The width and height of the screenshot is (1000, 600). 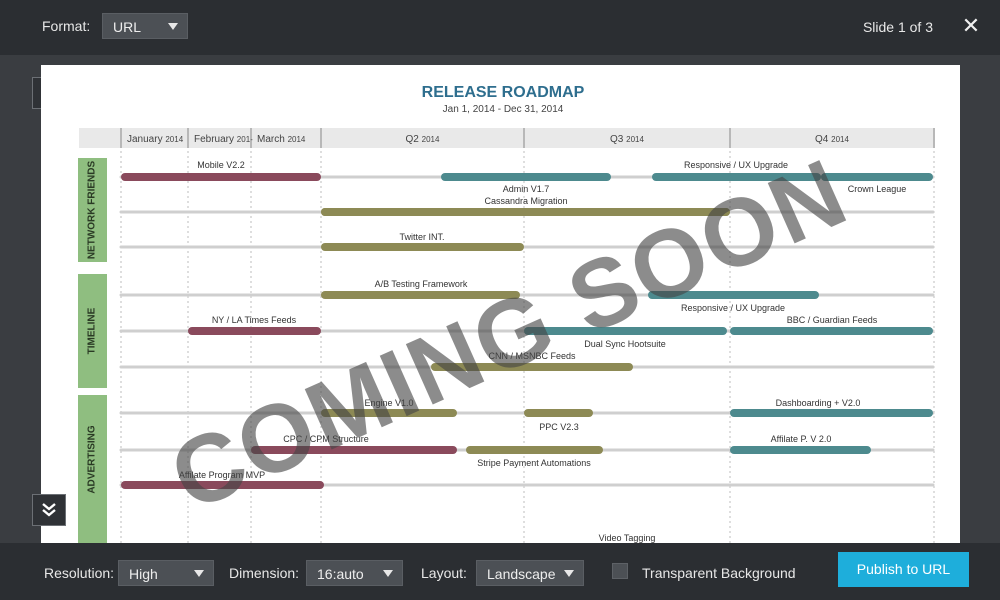 What do you see at coordinates (818, 403) in the screenshot?
I see `roadmap-bar-label: Dashboarding + V2.0` at bounding box center [818, 403].